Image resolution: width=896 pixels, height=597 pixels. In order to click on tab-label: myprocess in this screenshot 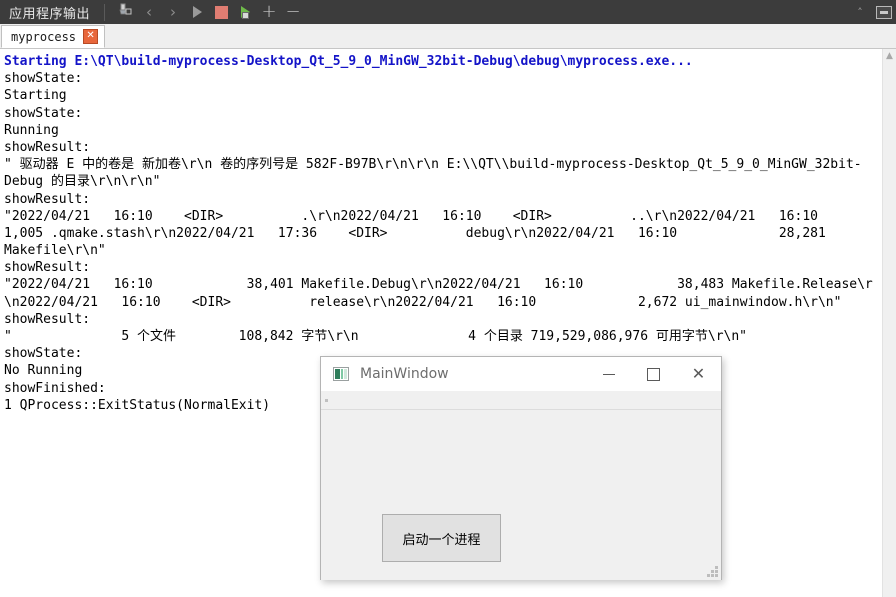, I will do `click(44, 36)`.